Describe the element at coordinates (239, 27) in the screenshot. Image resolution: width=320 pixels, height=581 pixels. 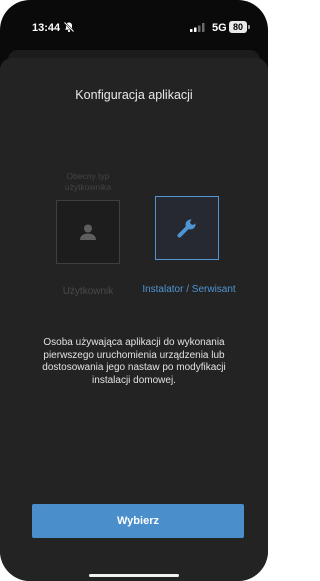
I see `battery-indicator: 80` at that location.